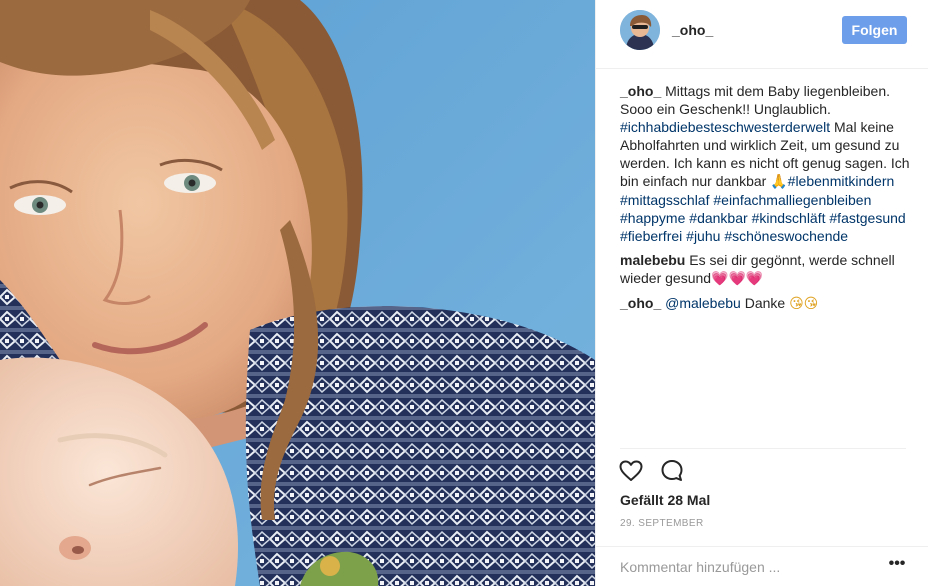 This screenshot has width=928, height=586. Describe the element at coordinates (762, 34) in the screenshot. I see `post-header: _oho_ Folgen` at that location.